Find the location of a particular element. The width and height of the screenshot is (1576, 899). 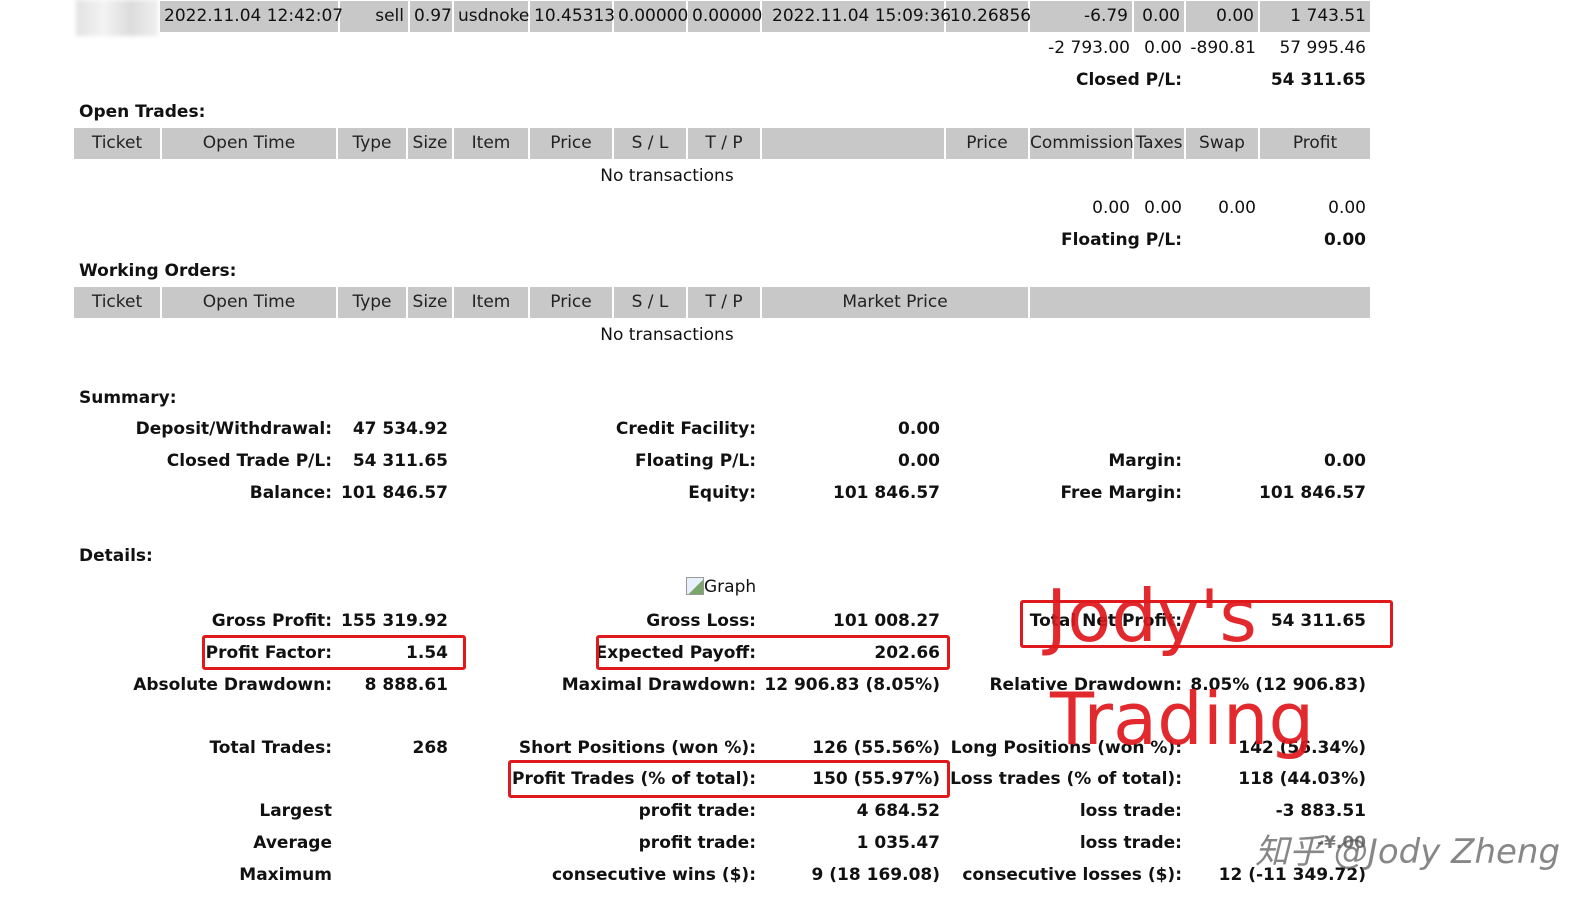

open-trades-empty: No transactions is located at coordinates (667, 176).